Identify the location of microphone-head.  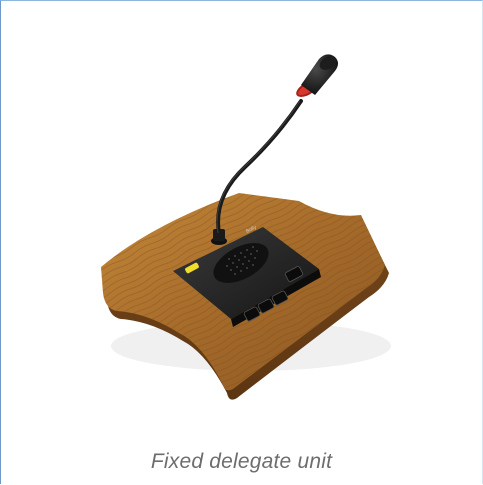
(319, 74).